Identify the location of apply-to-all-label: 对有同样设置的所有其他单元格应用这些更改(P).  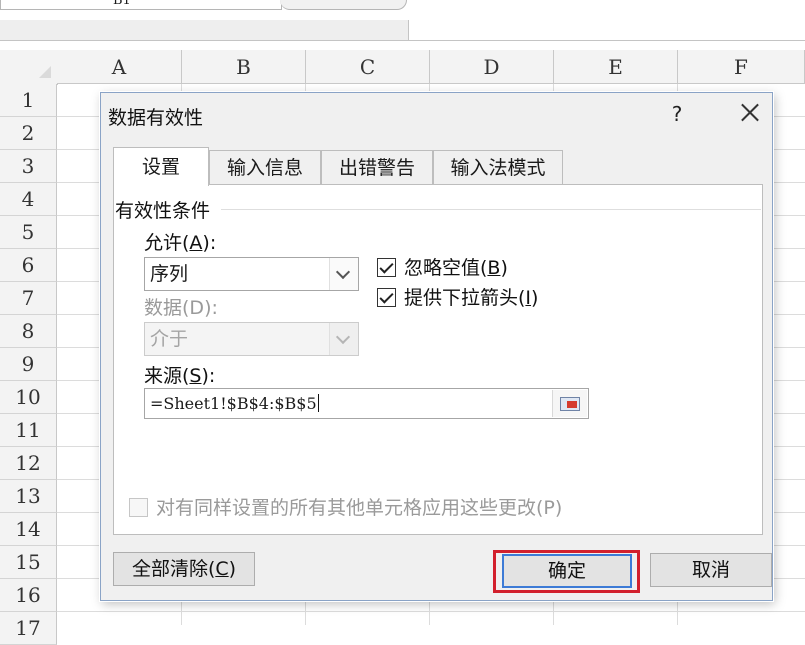
(359, 508).